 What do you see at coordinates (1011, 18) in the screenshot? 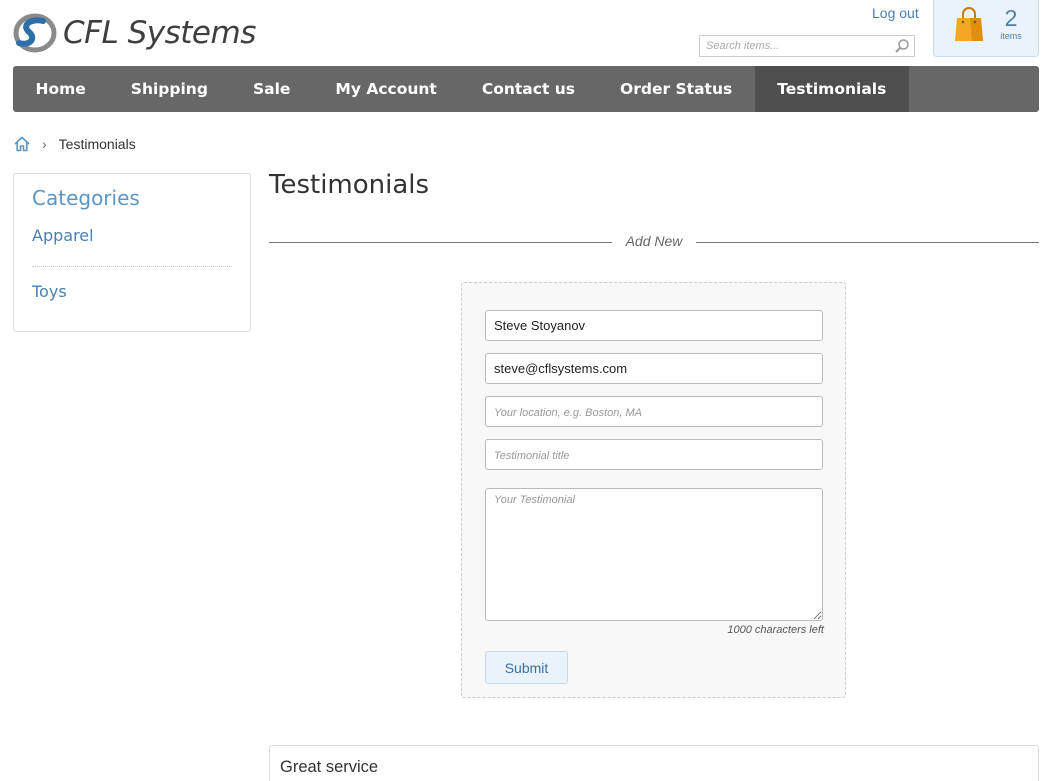
I see `cart-count: 2` at bounding box center [1011, 18].